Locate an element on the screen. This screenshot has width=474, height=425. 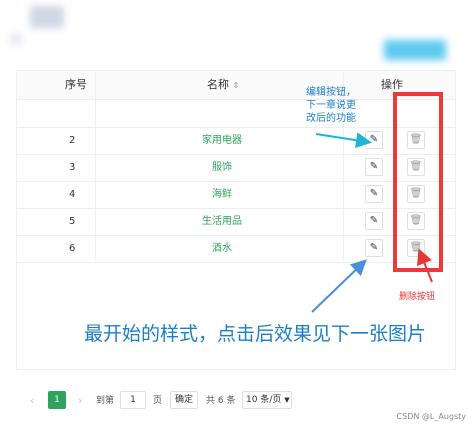
main-note: 最开始的样式，点击后效果见下一张图片 is located at coordinates (255, 334).